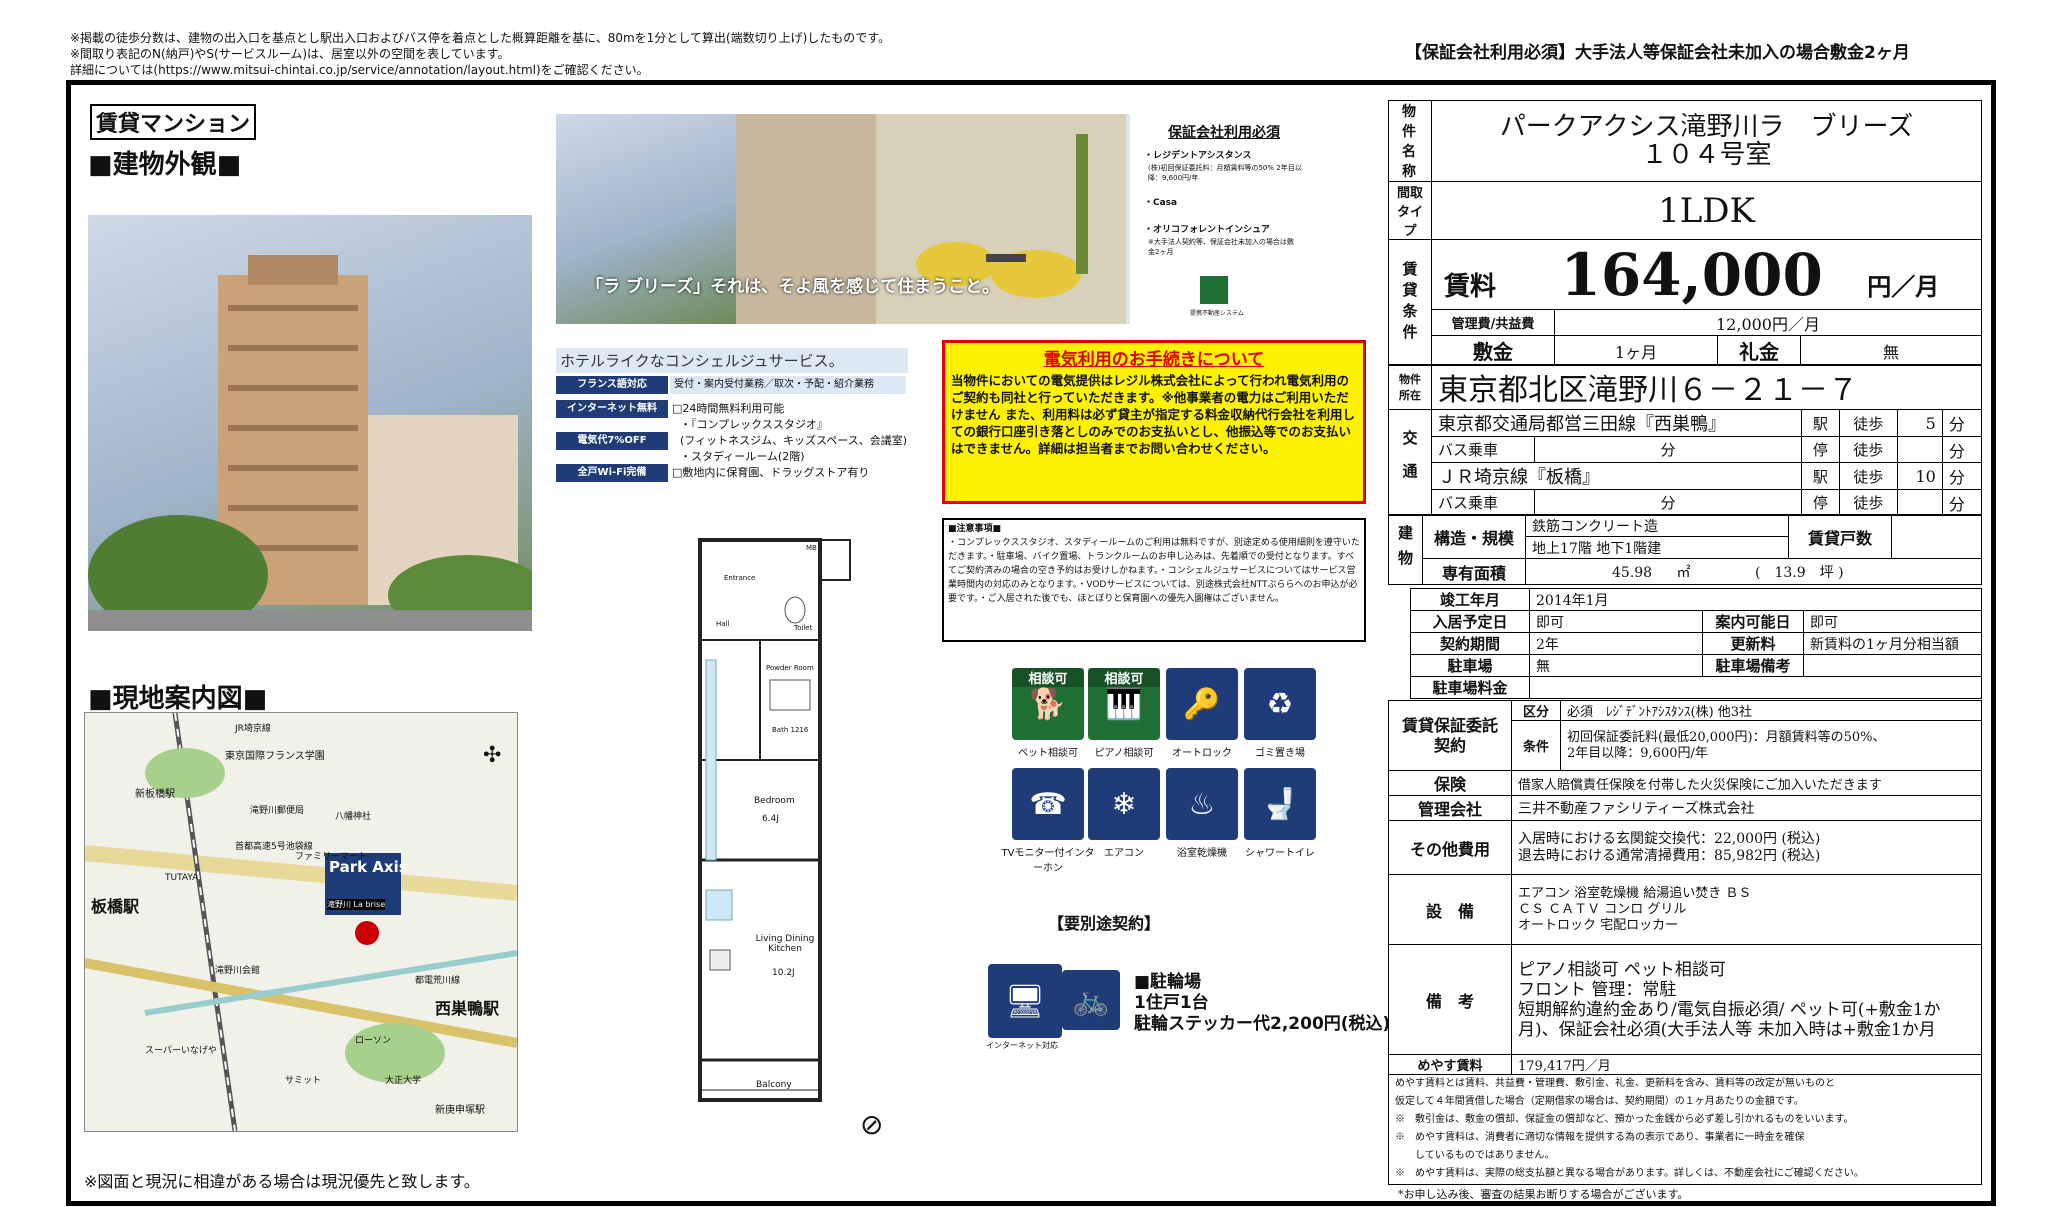  What do you see at coordinates (742, 456) in the screenshot?
I see `concierge-study-room: ・スタディールーム(2階)` at bounding box center [742, 456].